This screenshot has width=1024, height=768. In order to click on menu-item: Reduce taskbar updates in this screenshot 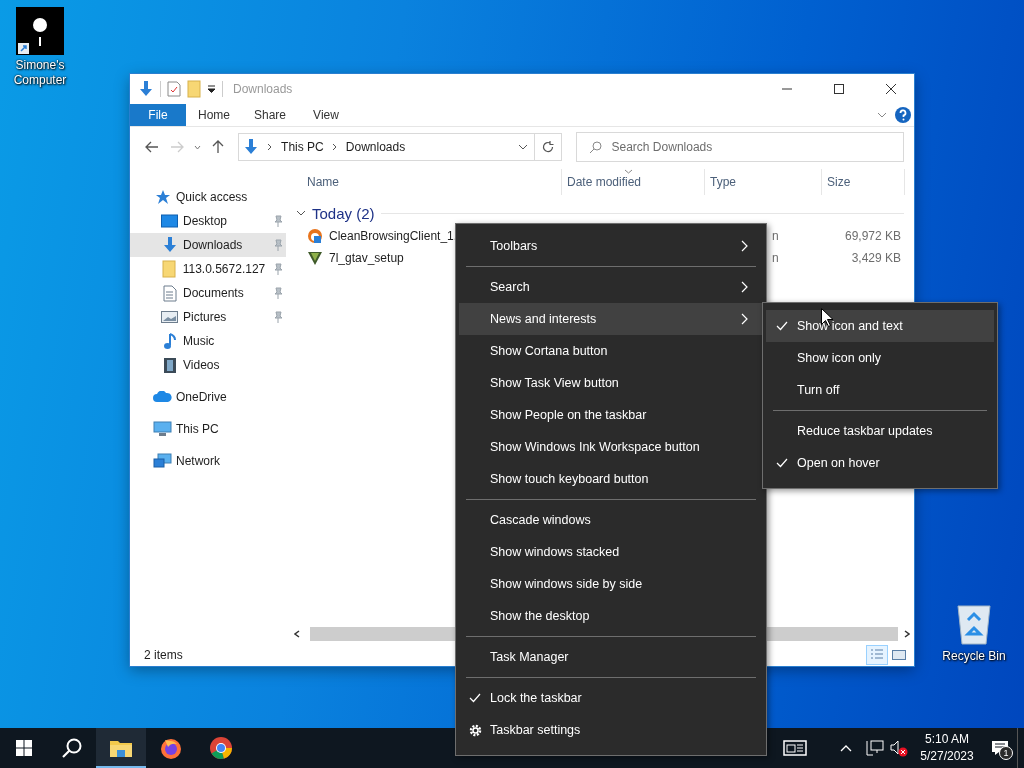, I will do `click(880, 431)`.